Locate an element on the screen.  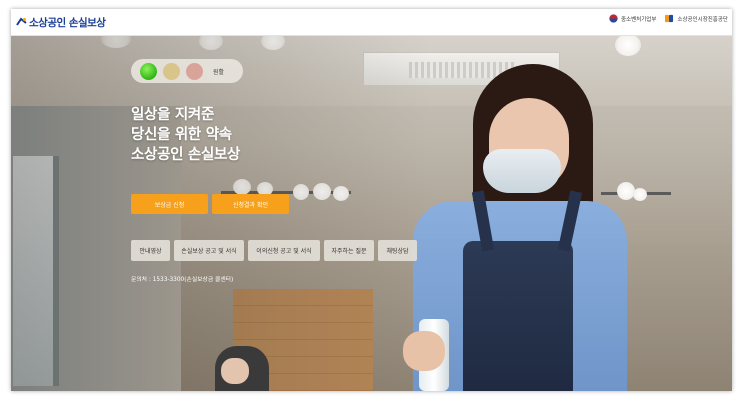
bg-person-face is located at coordinates (235, 371).